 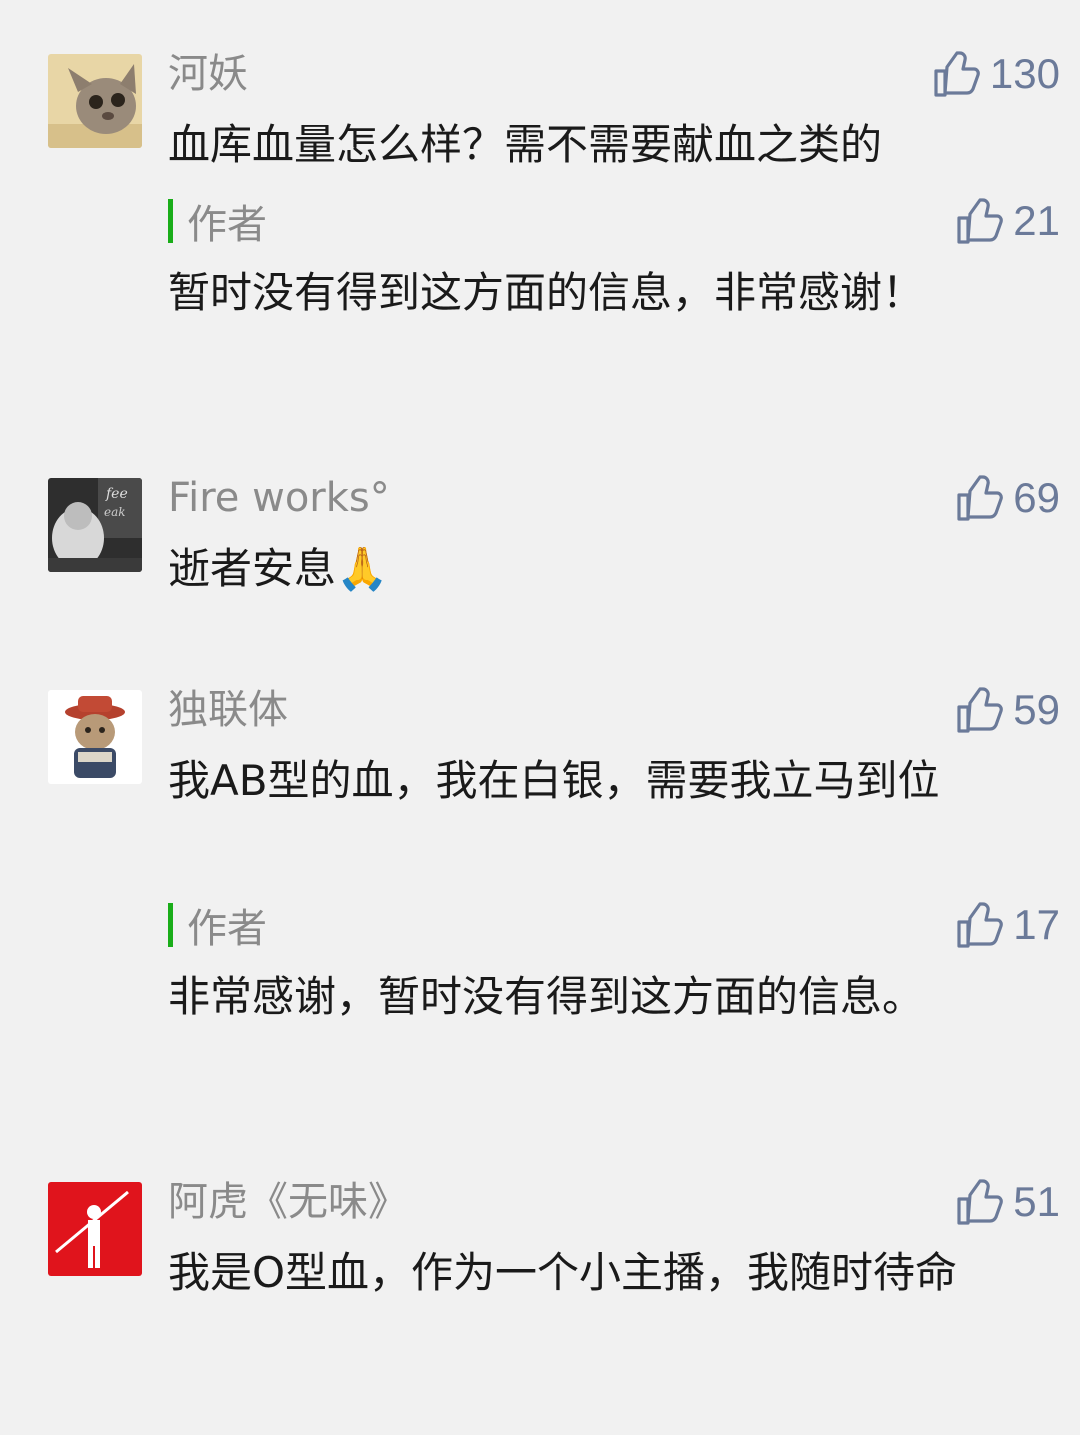 What do you see at coordinates (95, 525) in the screenshot?
I see `avatar-photo: fee eak` at bounding box center [95, 525].